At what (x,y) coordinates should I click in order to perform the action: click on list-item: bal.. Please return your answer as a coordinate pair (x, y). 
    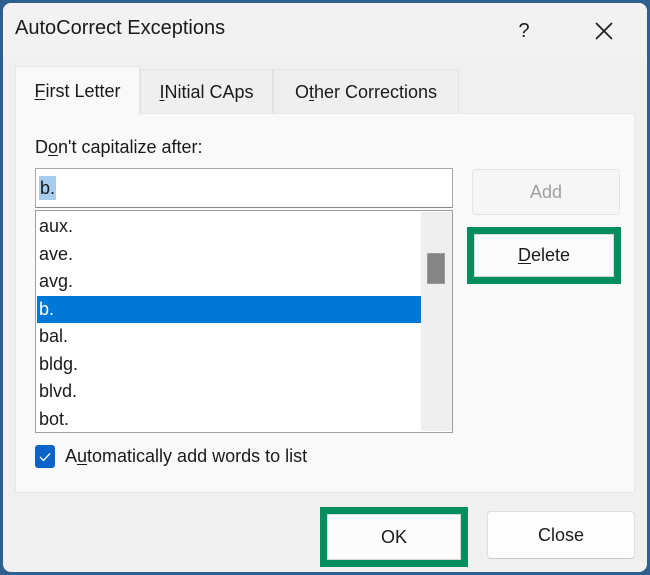
    Looking at the image, I should click on (229, 337).